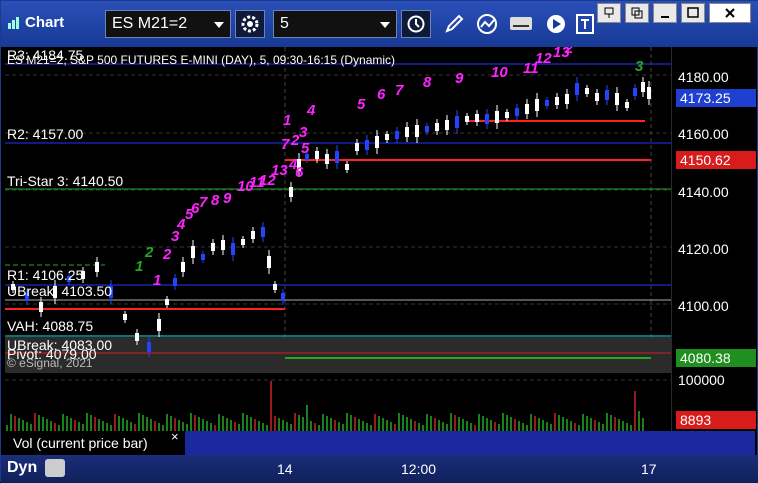 The image size is (758, 483). I want to click on restore-button, so click(609, 13).